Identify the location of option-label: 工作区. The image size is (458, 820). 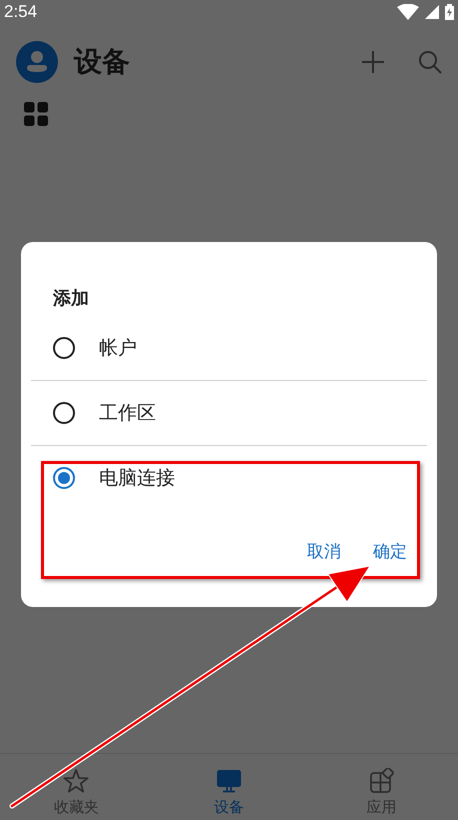
(127, 413).